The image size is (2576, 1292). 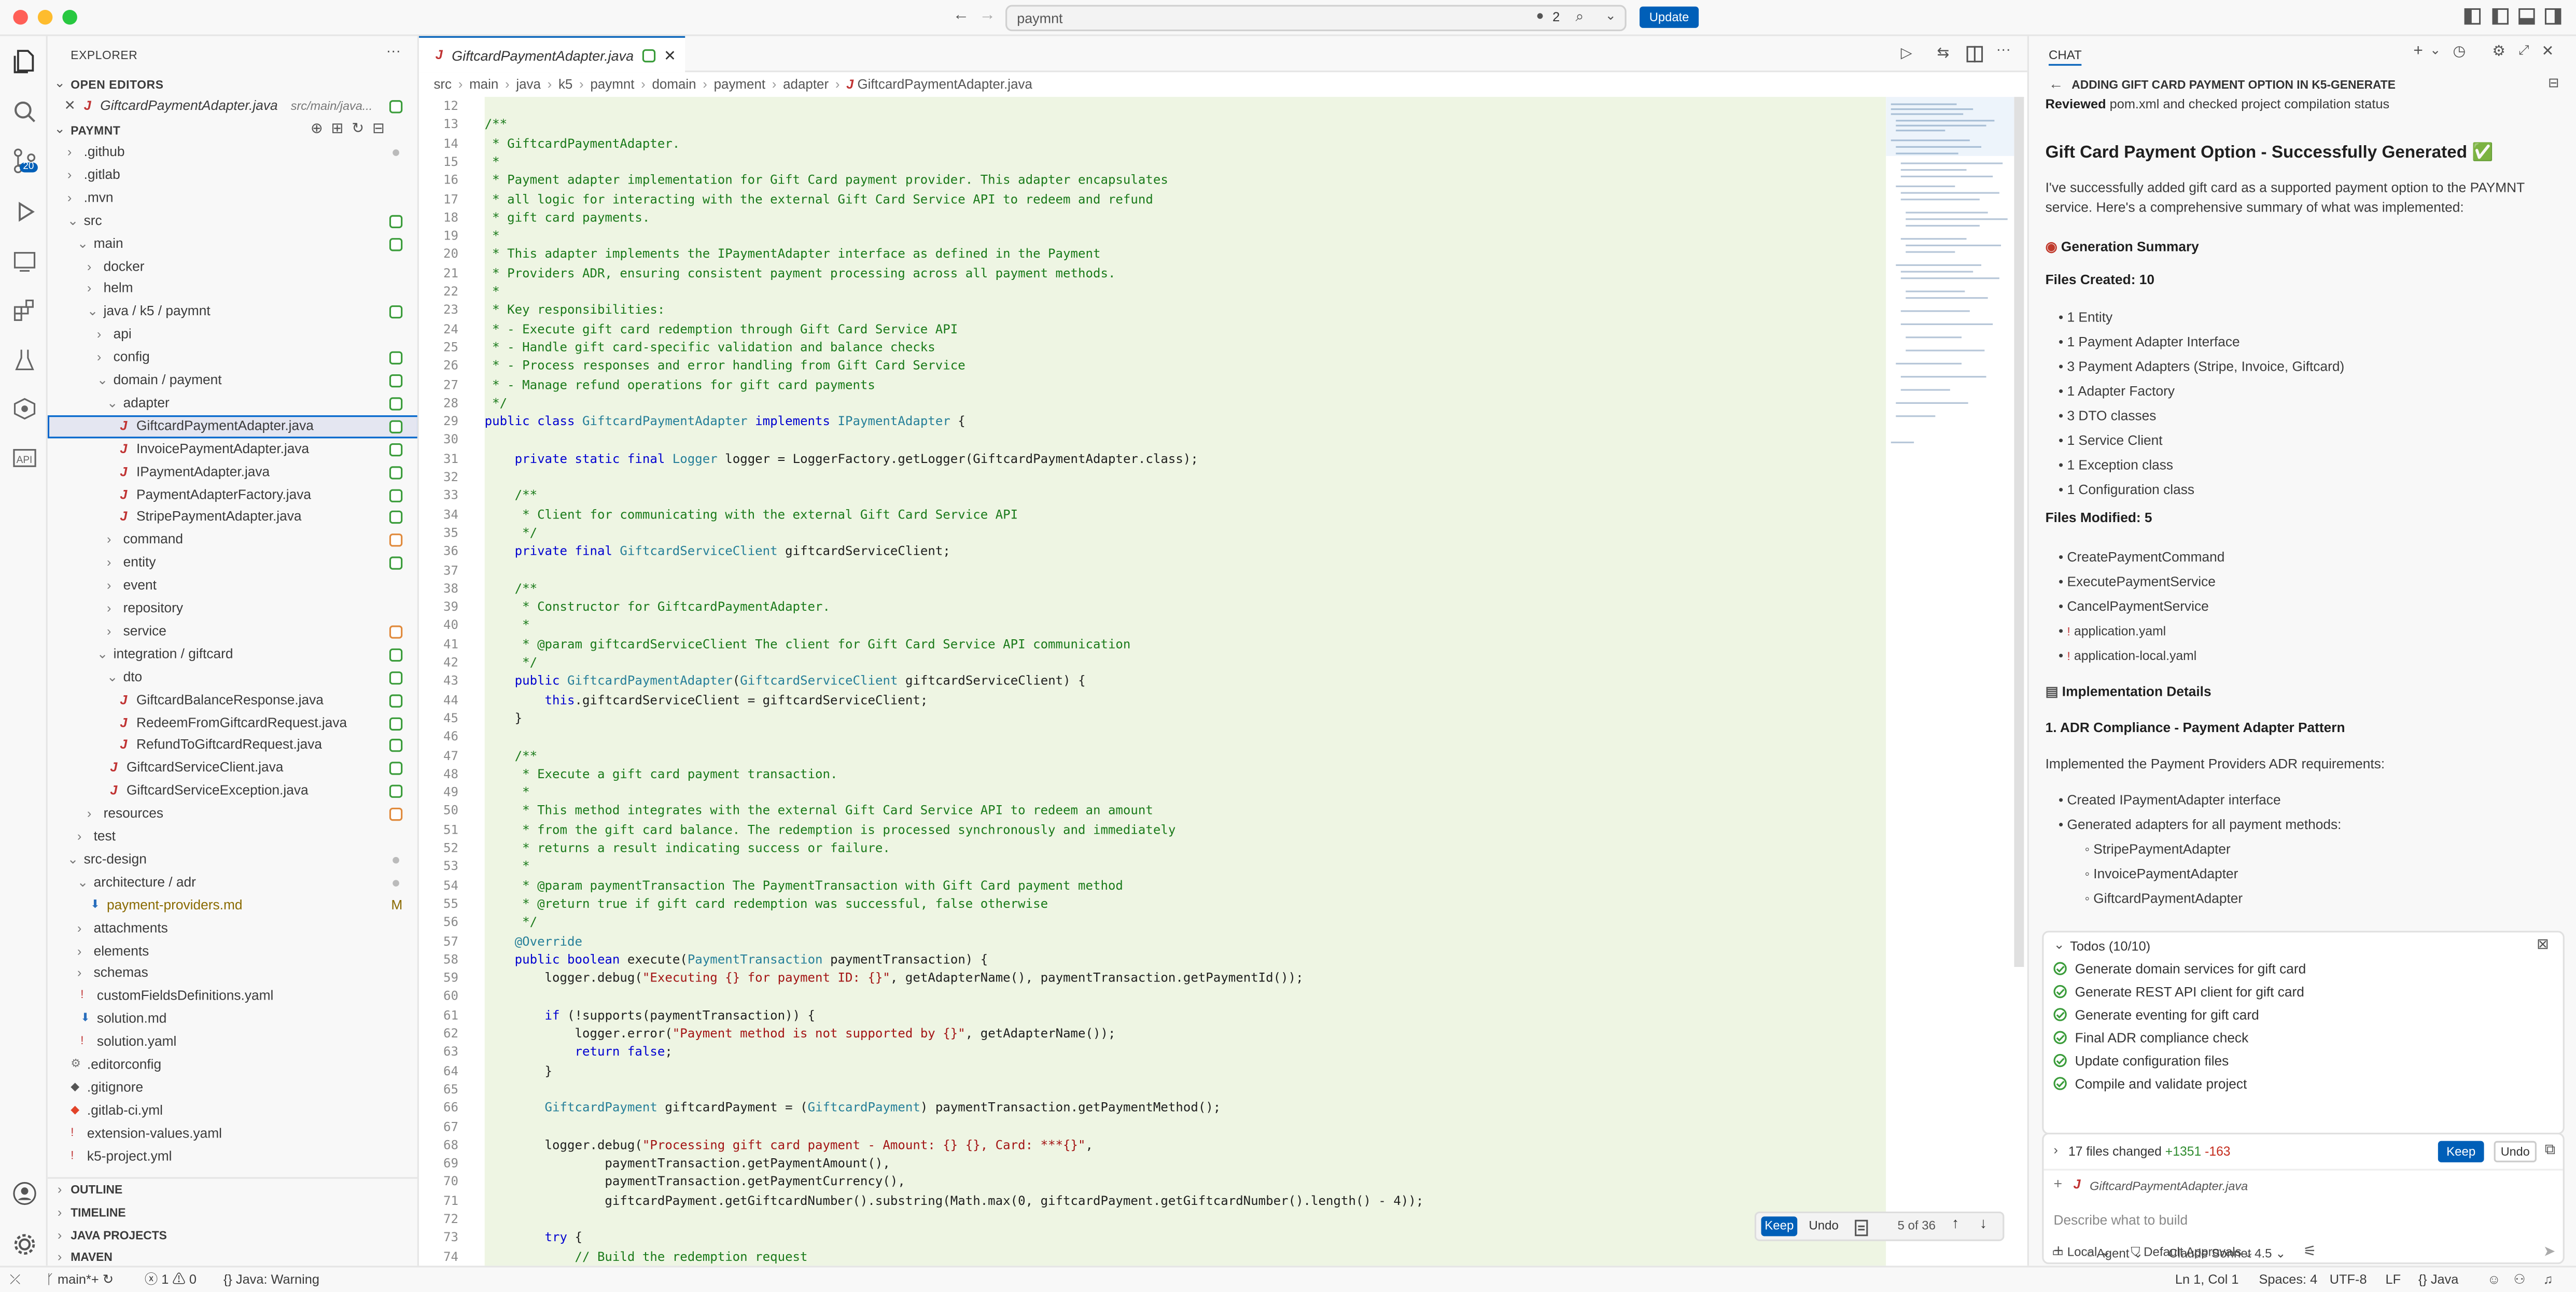 What do you see at coordinates (271, 1280) in the screenshot?
I see `java-status: {} Java: Warning` at bounding box center [271, 1280].